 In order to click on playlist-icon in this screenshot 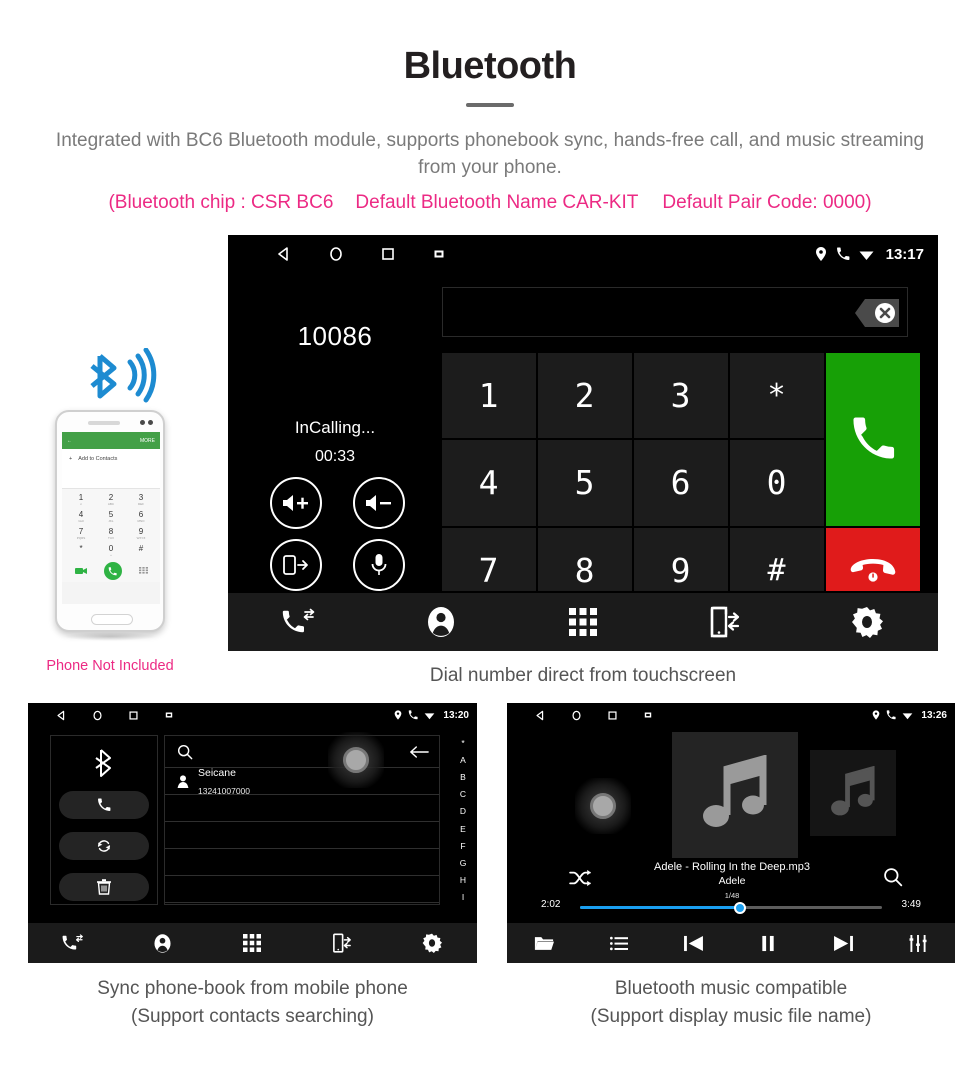, I will do `click(619, 943)`.